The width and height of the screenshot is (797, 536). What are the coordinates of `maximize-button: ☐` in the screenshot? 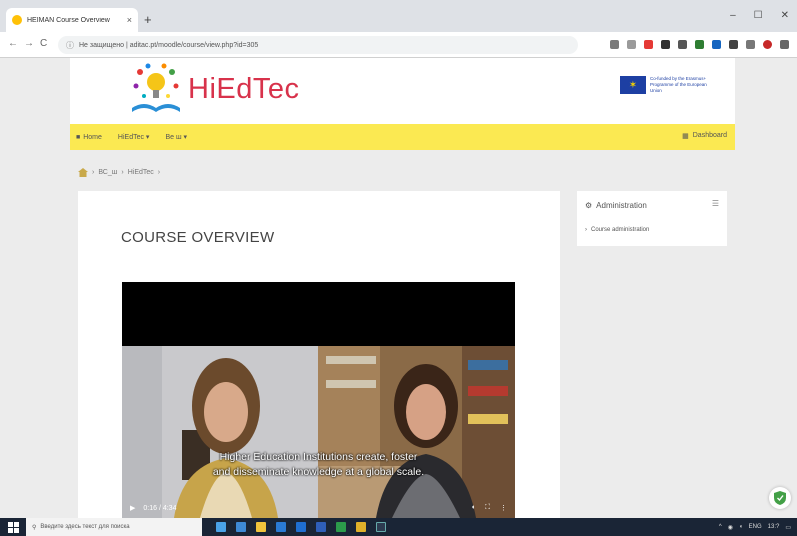 It's located at (758, 15).